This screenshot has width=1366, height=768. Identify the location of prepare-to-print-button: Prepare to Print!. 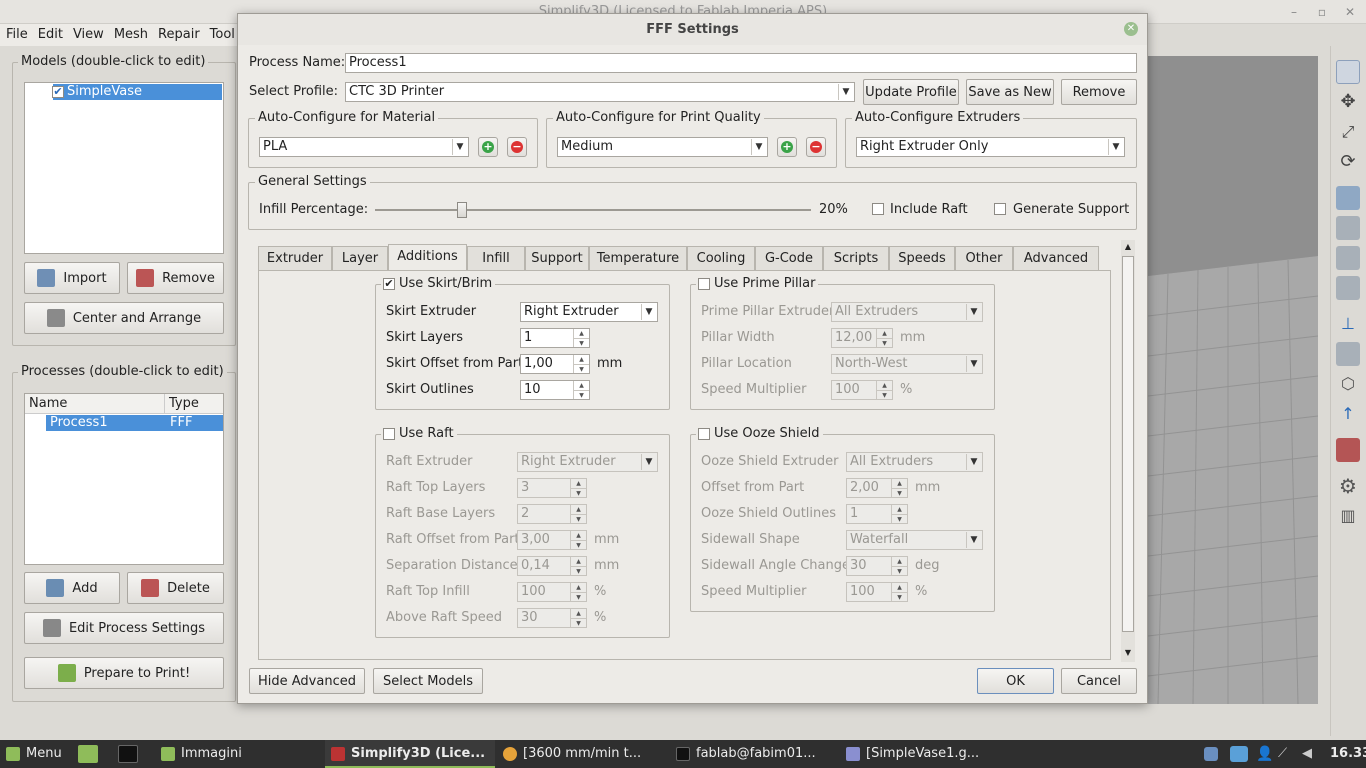
(124, 673).